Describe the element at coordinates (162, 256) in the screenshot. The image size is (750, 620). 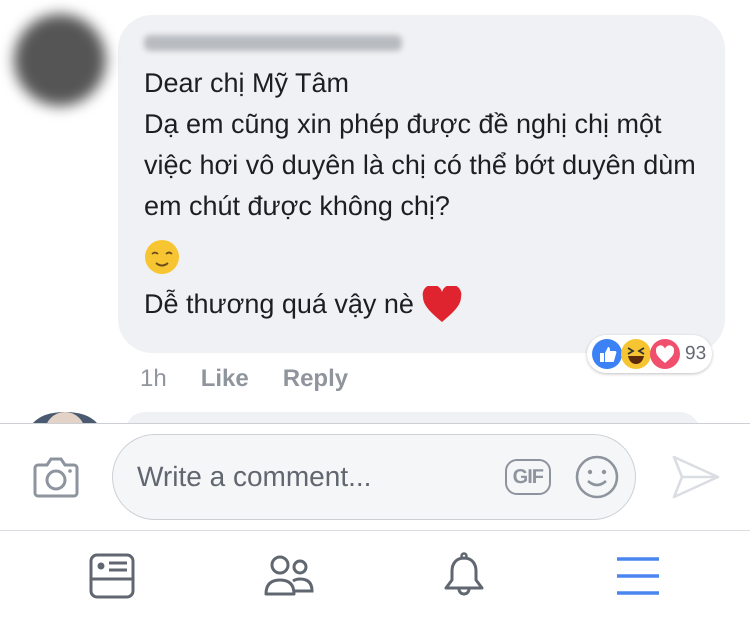
I see `emoji-icon` at that location.